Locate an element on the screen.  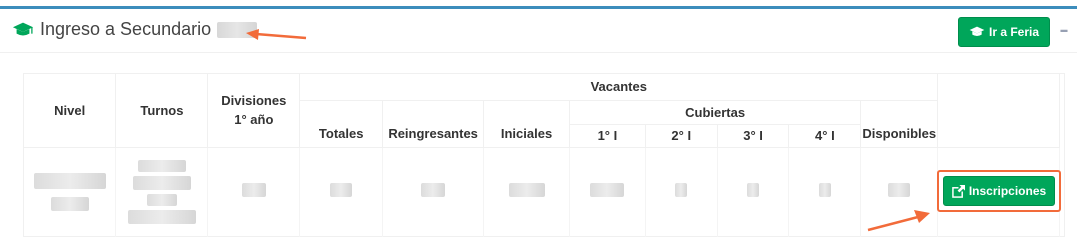
ir-a-feria-label: Ir a Feria is located at coordinates (1014, 32).